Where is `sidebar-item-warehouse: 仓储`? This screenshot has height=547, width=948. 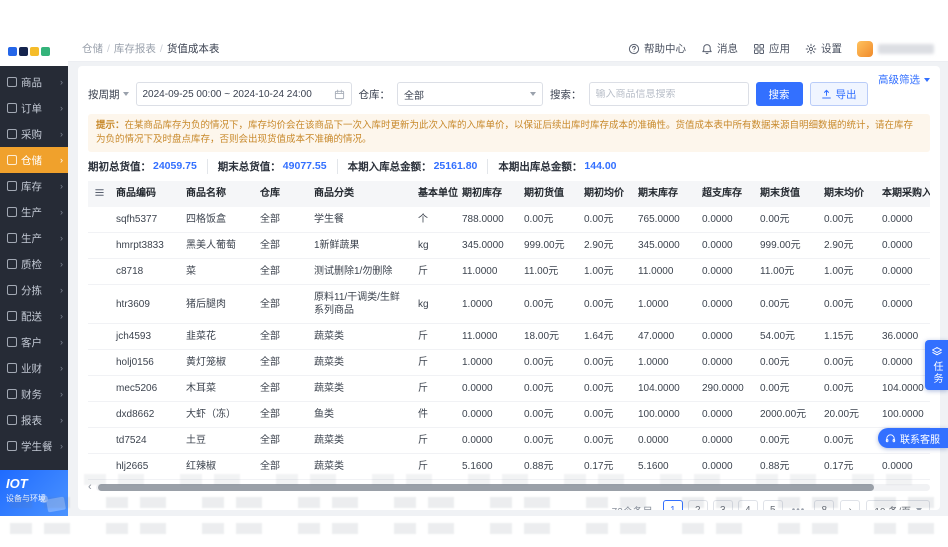
sidebar-item-warehouse: 仓储 is located at coordinates (34, 160).